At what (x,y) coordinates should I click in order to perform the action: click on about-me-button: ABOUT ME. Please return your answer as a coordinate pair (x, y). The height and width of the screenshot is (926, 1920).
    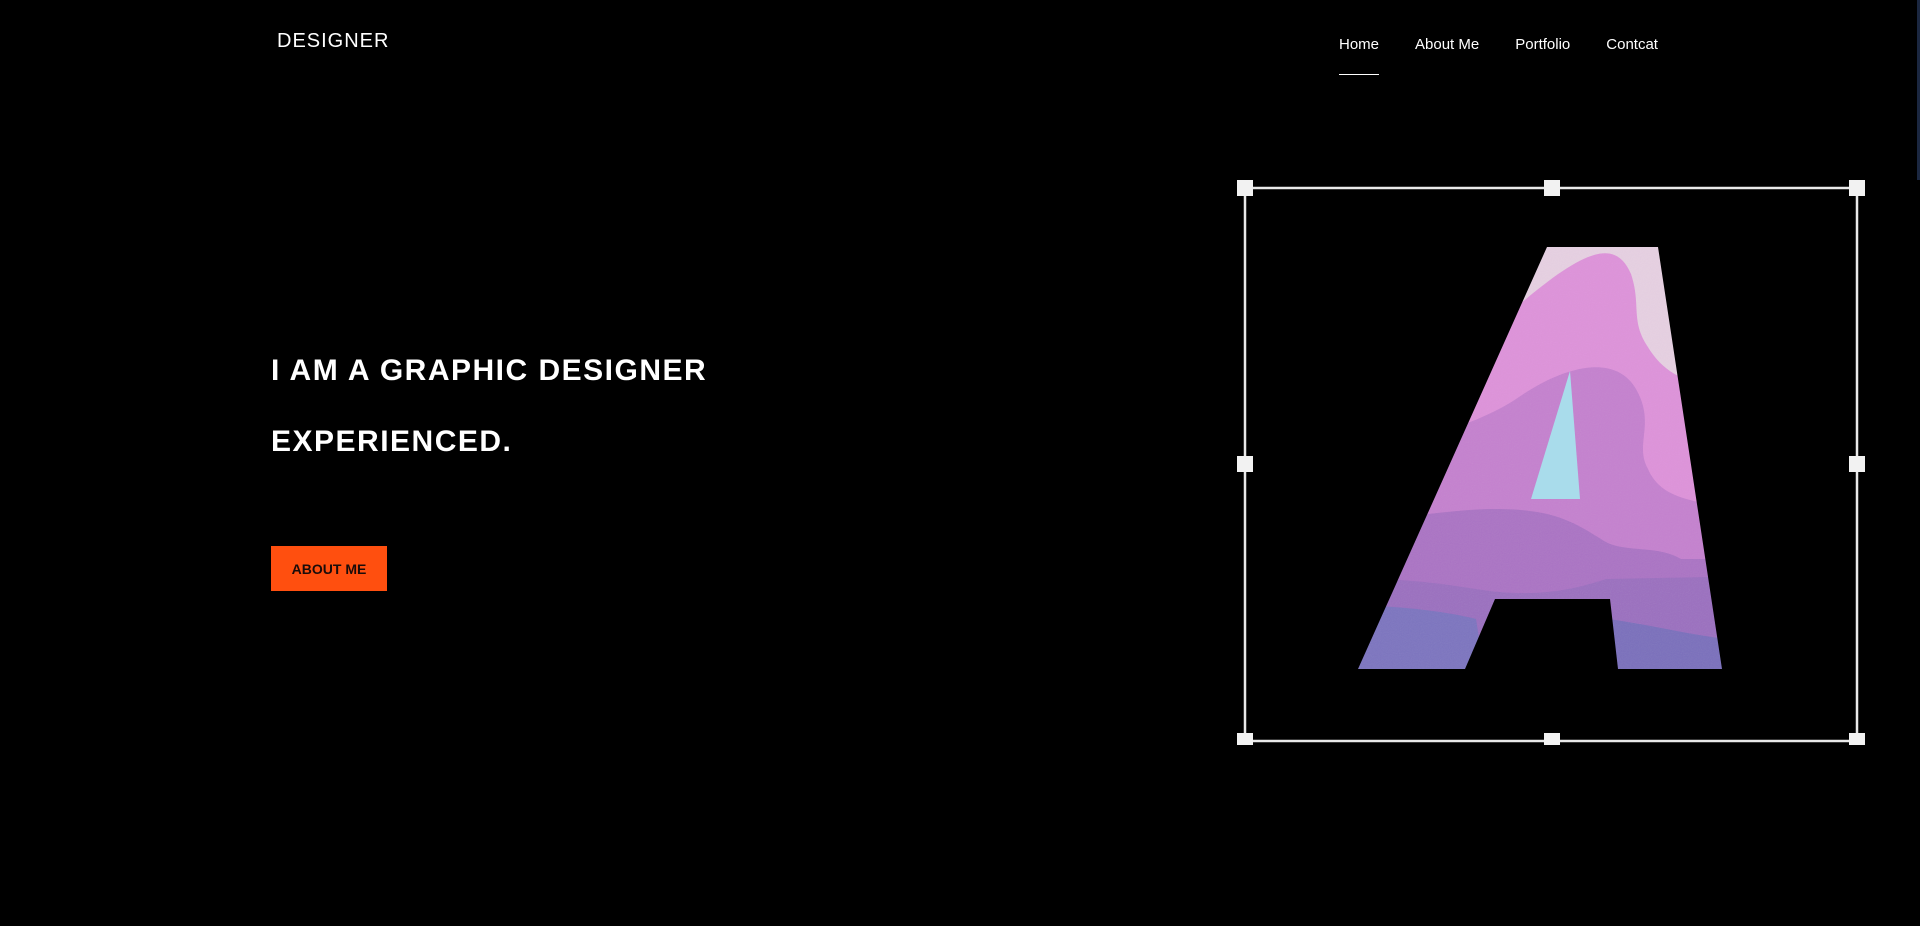
    Looking at the image, I should click on (329, 568).